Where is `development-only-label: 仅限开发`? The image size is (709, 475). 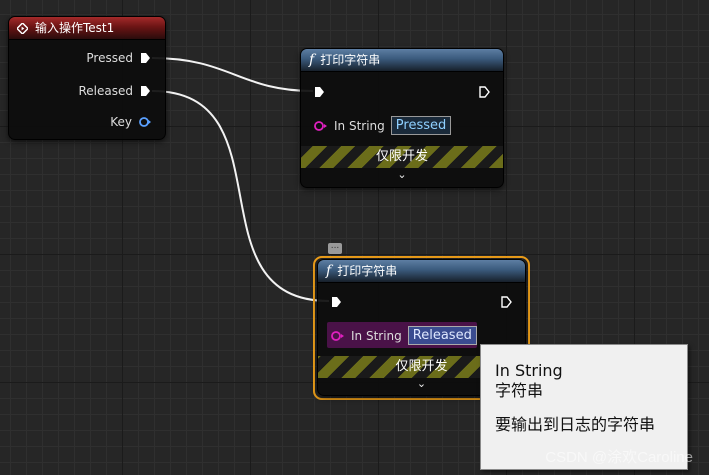 development-only-label: 仅限开发 is located at coordinates (401, 156).